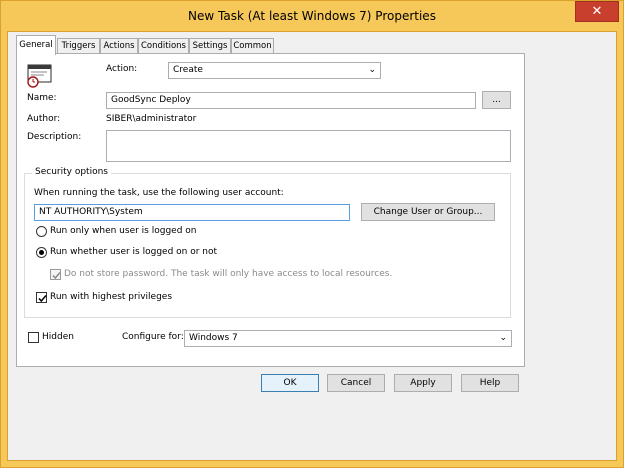  I want to click on configure-for-label: Configure for:, so click(153, 337).